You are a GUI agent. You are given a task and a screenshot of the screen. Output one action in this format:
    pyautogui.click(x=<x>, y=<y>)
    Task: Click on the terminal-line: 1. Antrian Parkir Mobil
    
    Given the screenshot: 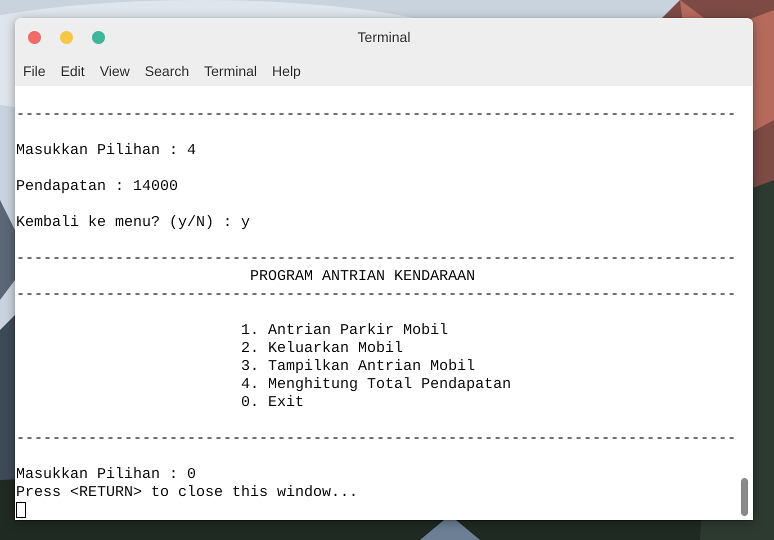 What is the action you would take?
    pyautogui.click(x=344, y=330)
    